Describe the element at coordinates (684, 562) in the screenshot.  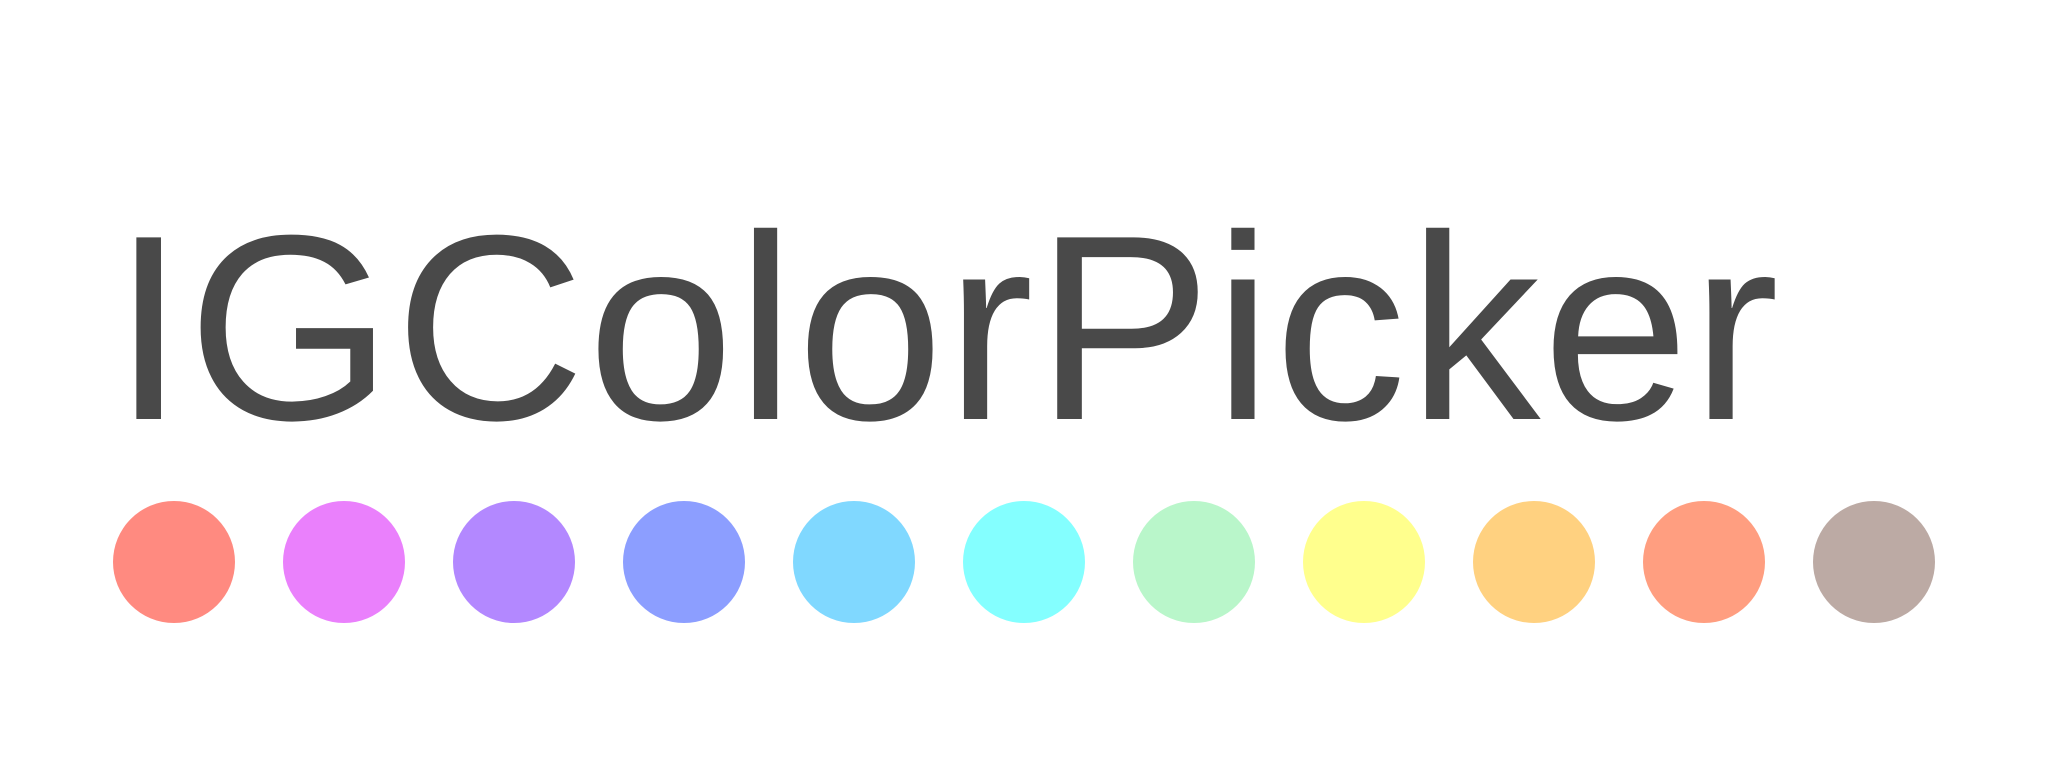
I see `color-swatch-indigo` at that location.